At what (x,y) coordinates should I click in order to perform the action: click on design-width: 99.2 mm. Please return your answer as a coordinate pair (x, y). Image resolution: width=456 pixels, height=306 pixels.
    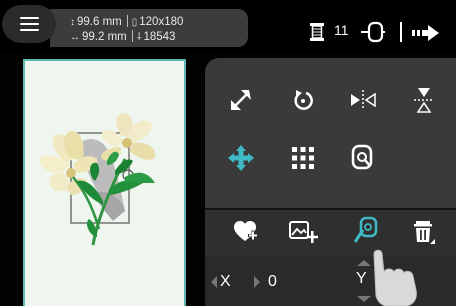
    Looking at the image, I should click on (104, 37).